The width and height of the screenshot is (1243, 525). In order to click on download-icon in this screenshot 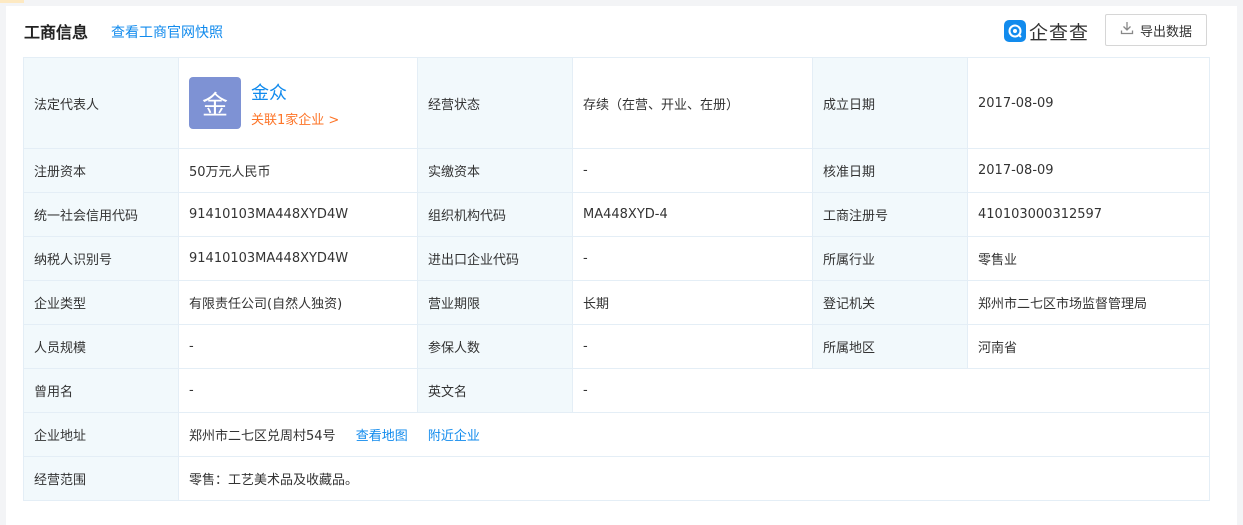, I will do `click(1127, 30)`.